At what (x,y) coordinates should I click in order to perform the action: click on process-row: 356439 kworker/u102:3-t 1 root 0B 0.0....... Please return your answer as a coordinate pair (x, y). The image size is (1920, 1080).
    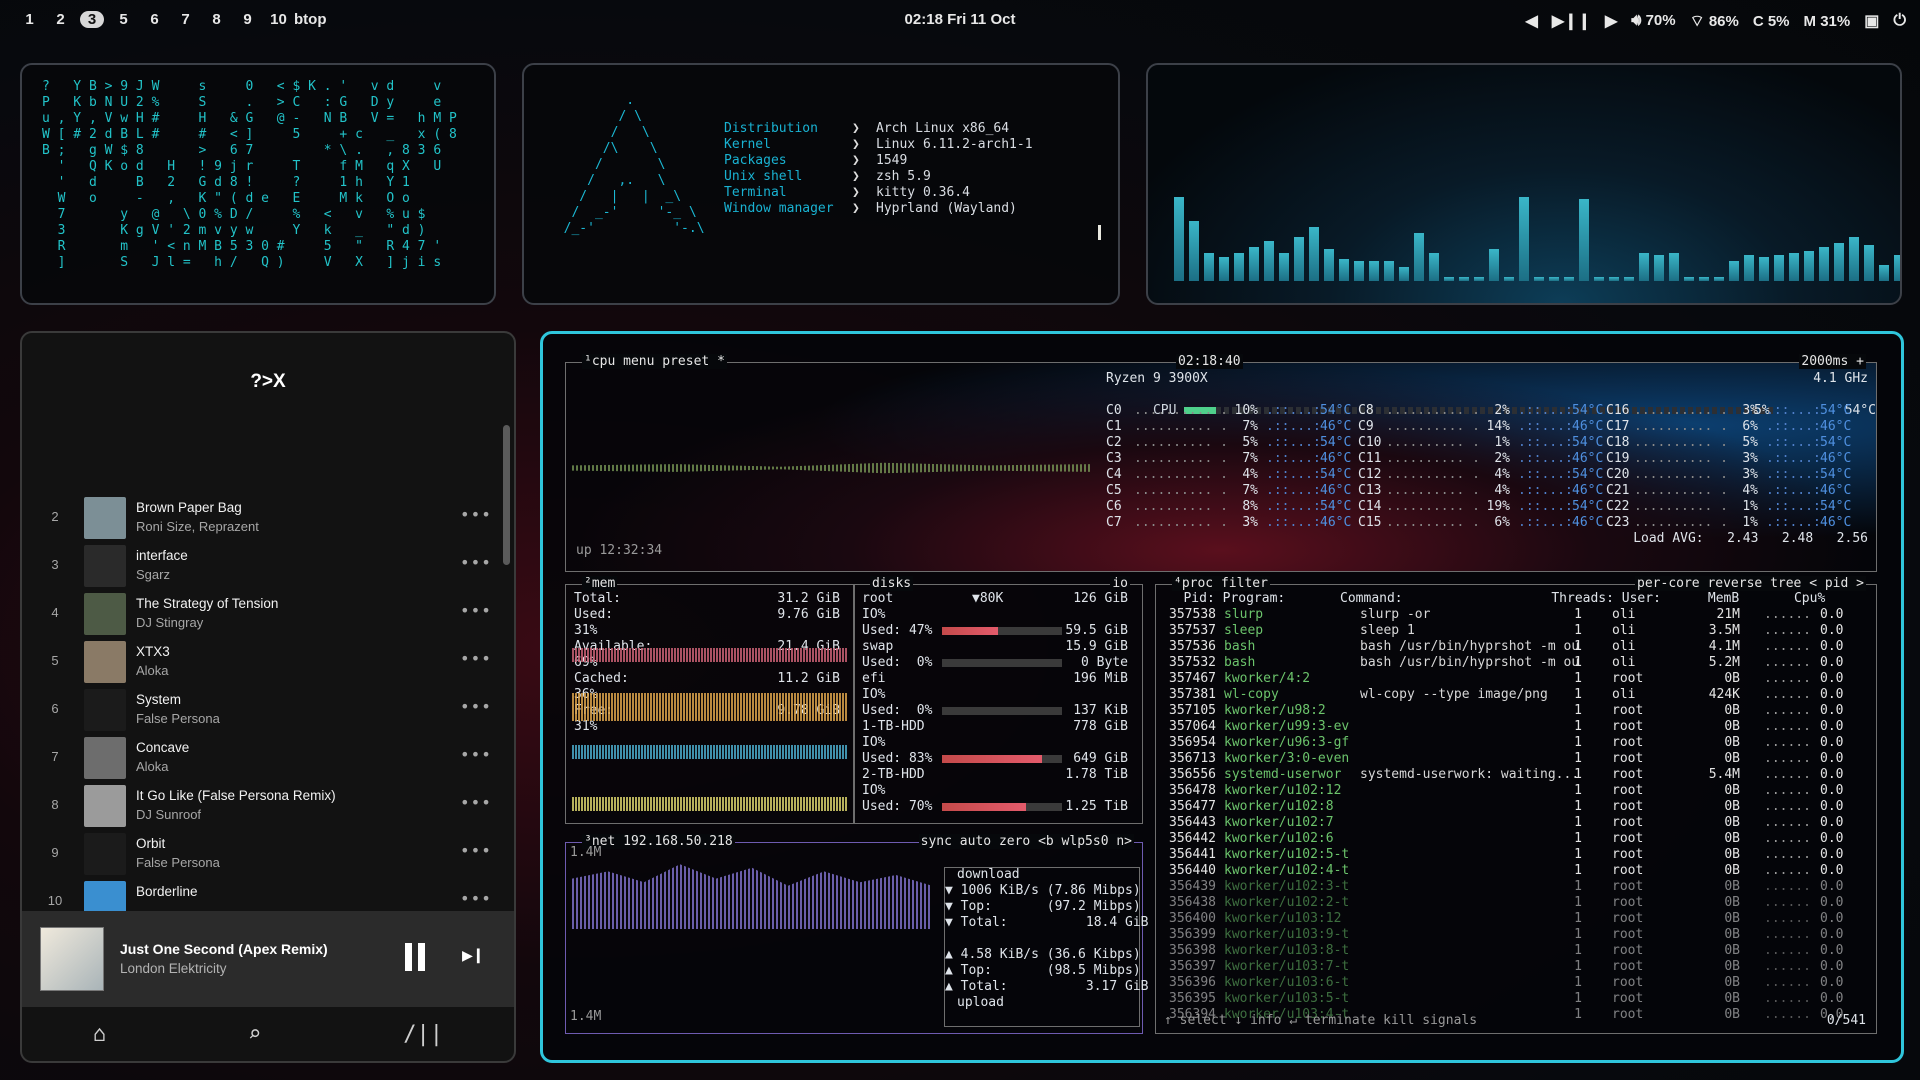
    Looking at the image, I should click on (1510, 887).